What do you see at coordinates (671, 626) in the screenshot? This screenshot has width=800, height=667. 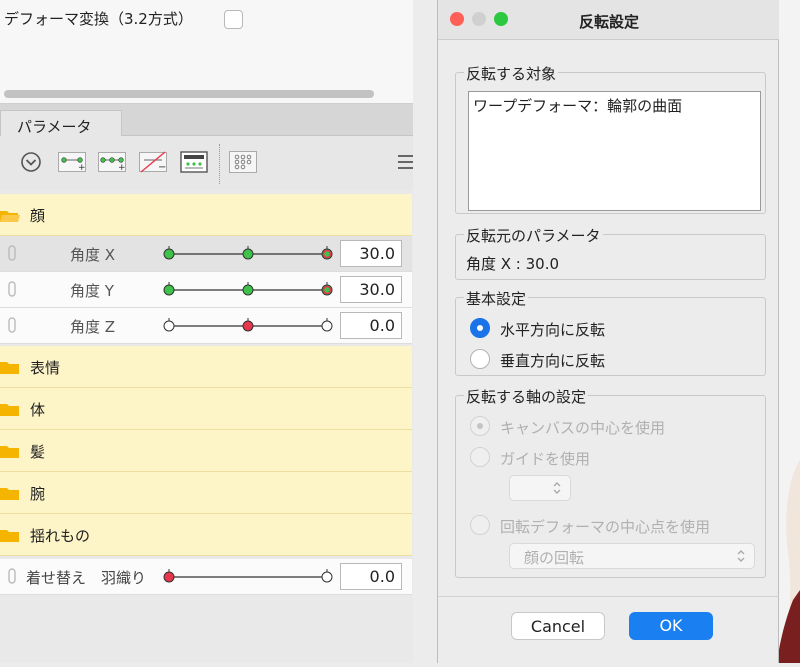 I see `ok-button: OK` at bounding box center [671, 626].